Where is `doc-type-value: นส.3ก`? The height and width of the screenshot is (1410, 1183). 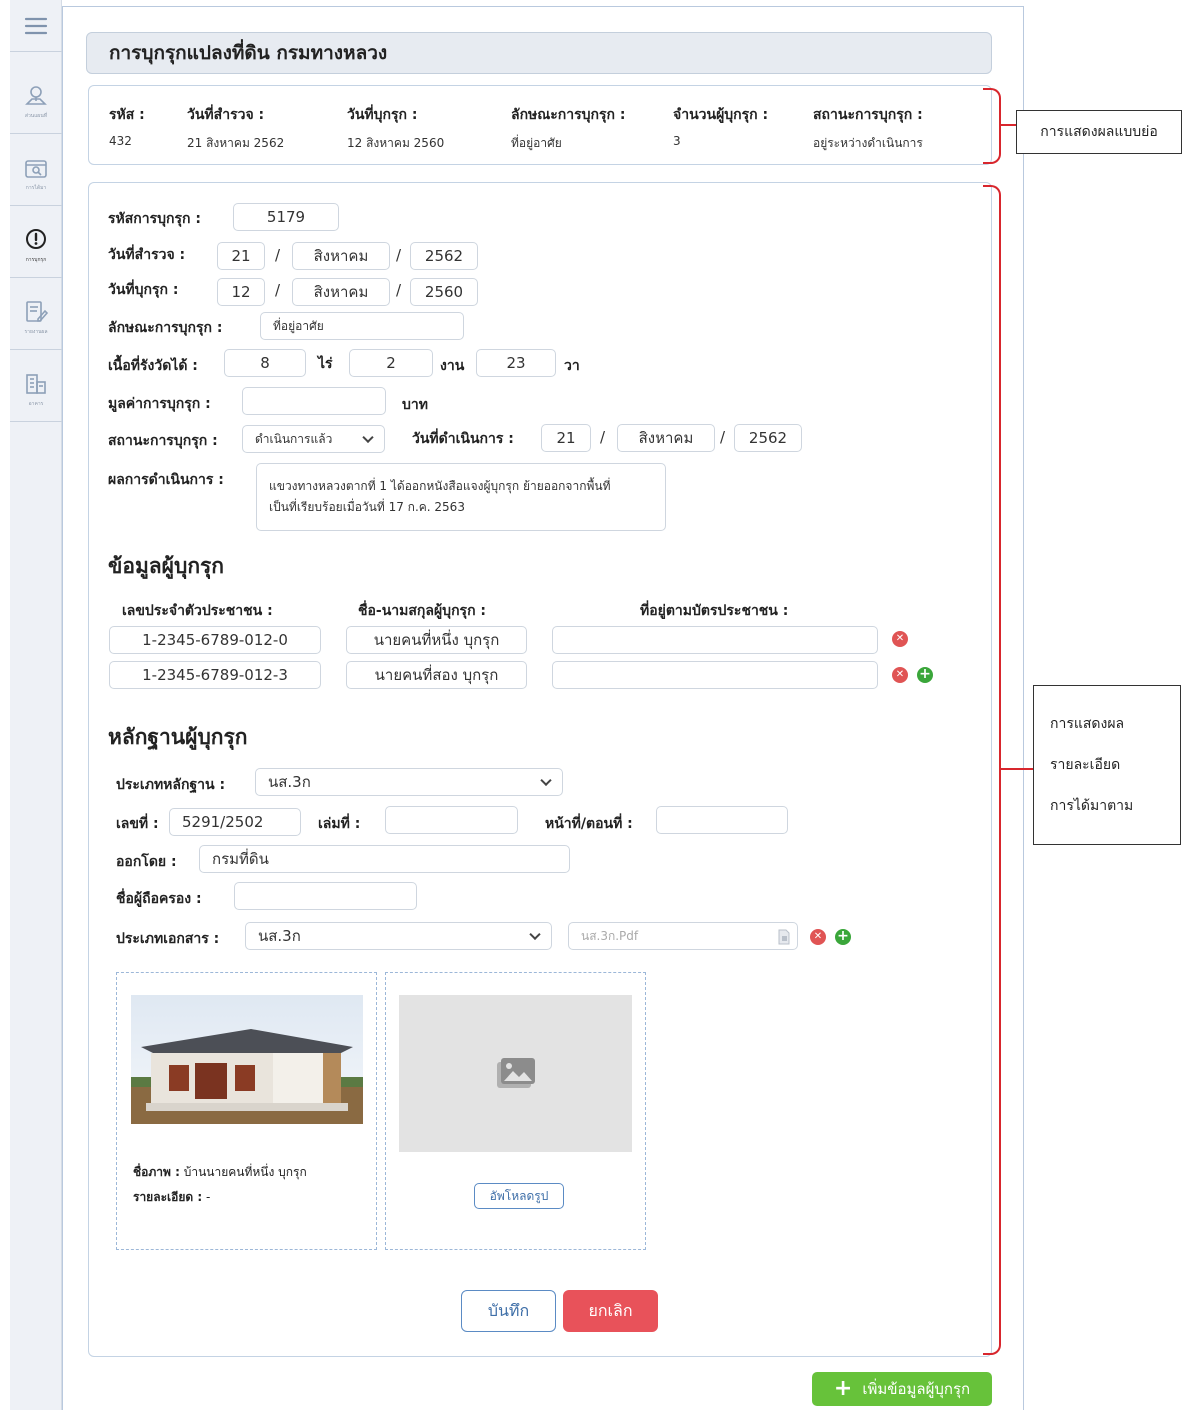 doc-type-value: นส.3ก is located at coordinates (279, 936).